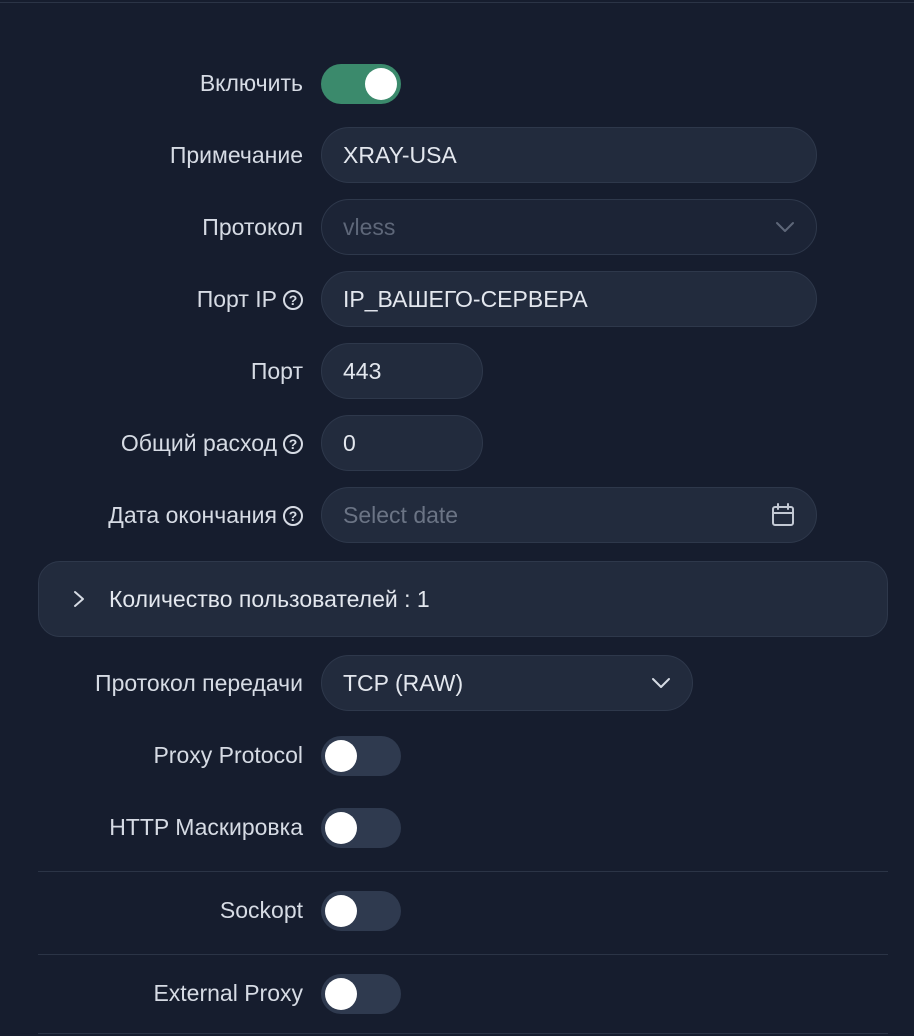 This screenshot has width=914, height=1036. Describe the element at coordinates (269, 598) in the screenshot. I see `clients-count-label: Количество пользователей : 1` at that location.